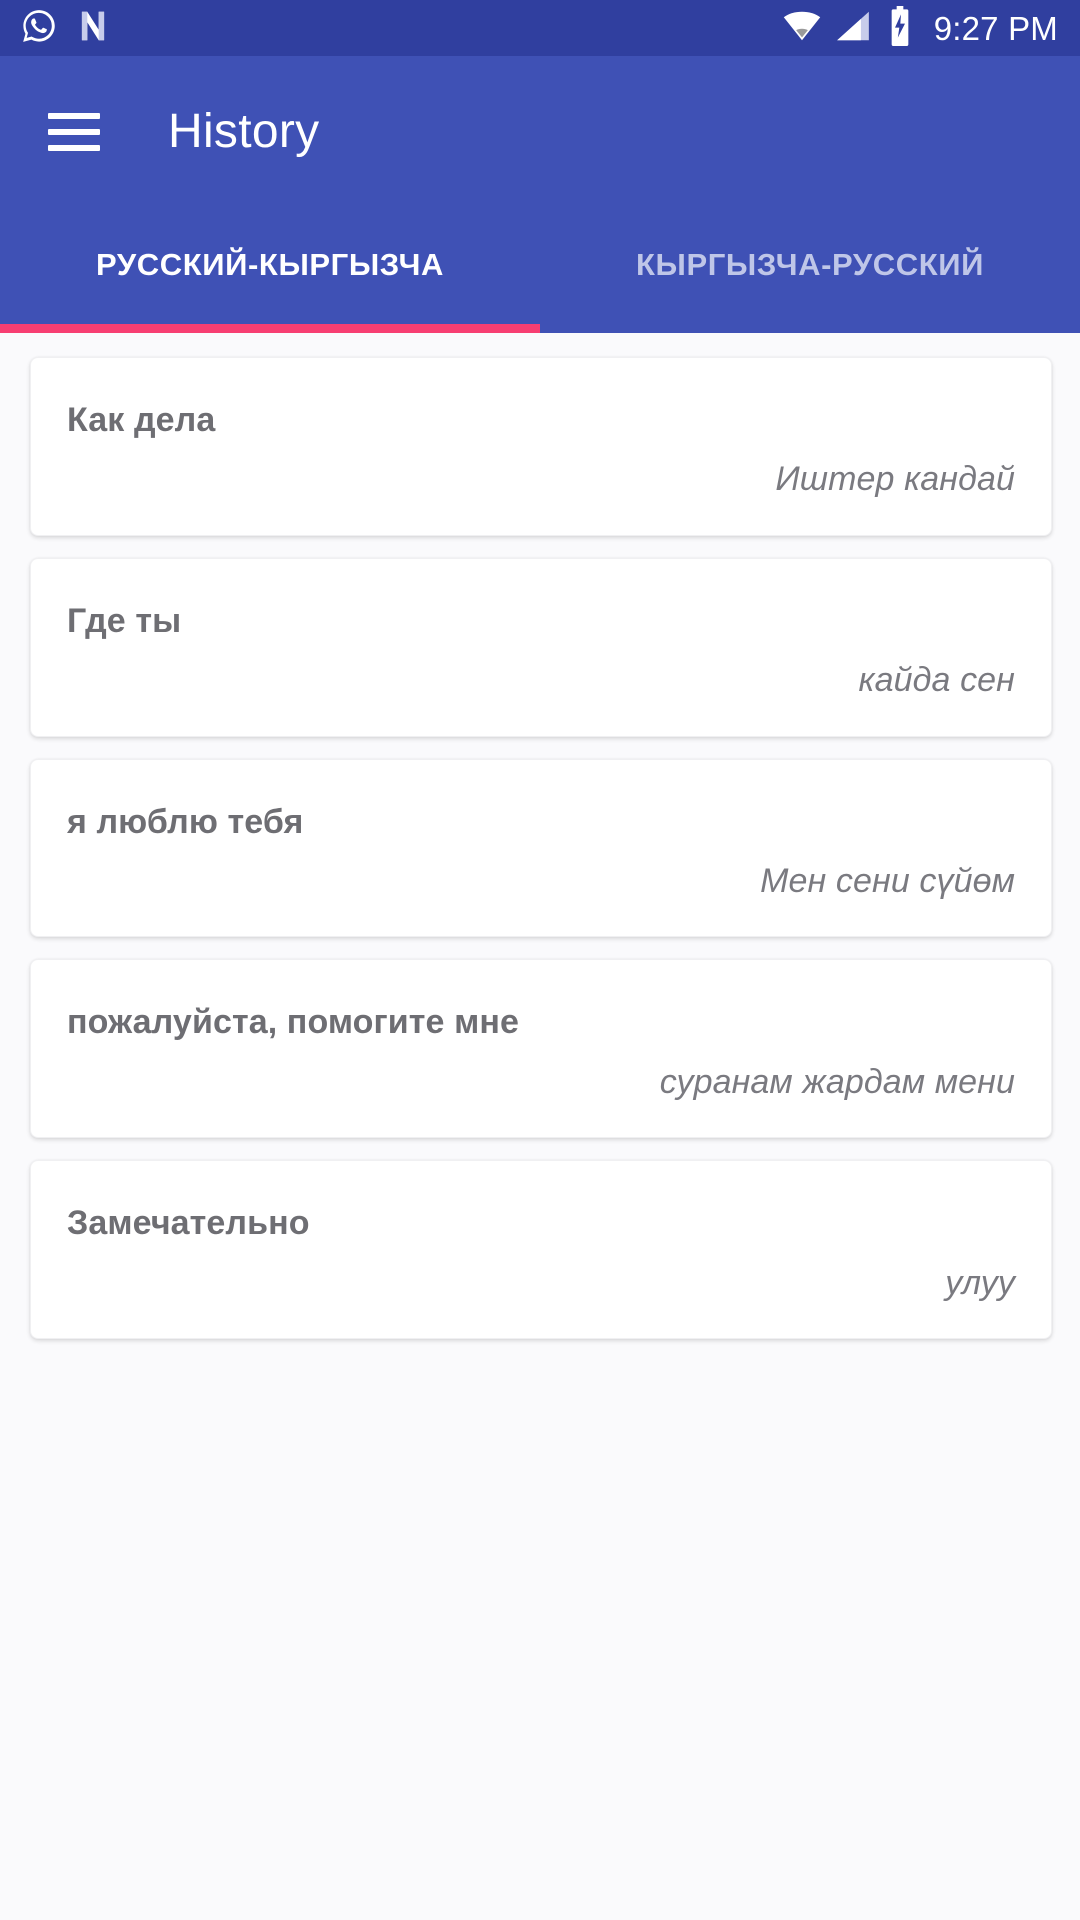  Describe the element at coordinates (270, 328) in the screenshot. I see `tab-selected-indicator` at that location.